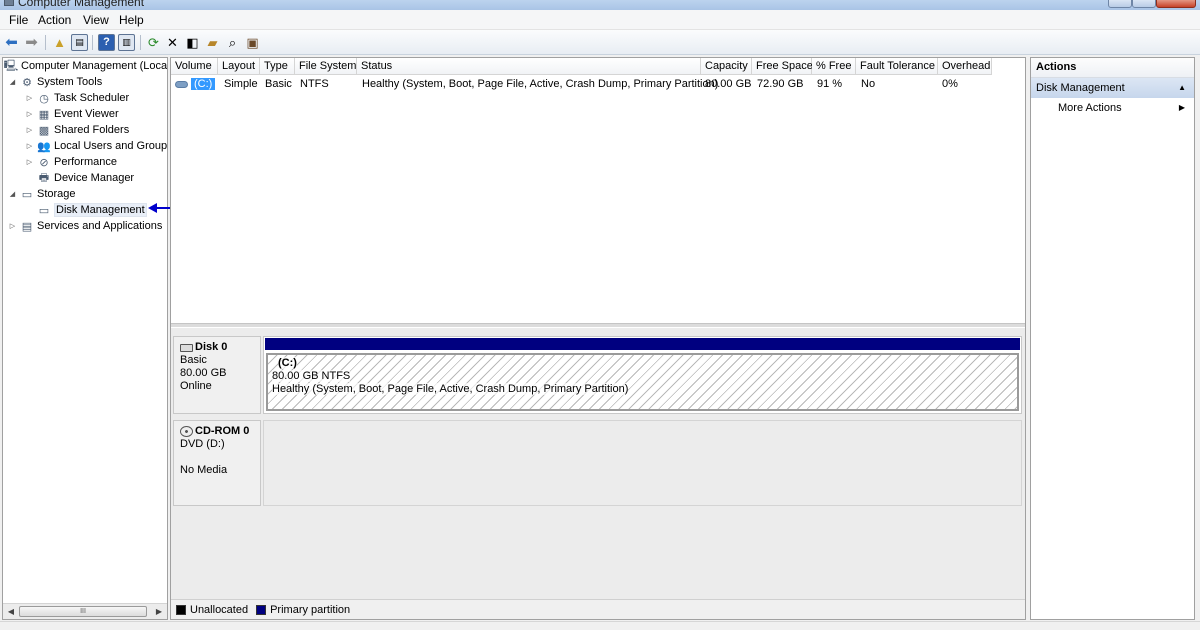 The width and height of the screenshot is (1200, 630). I want to click on col-header-volume: Volume, so click(194, 66).